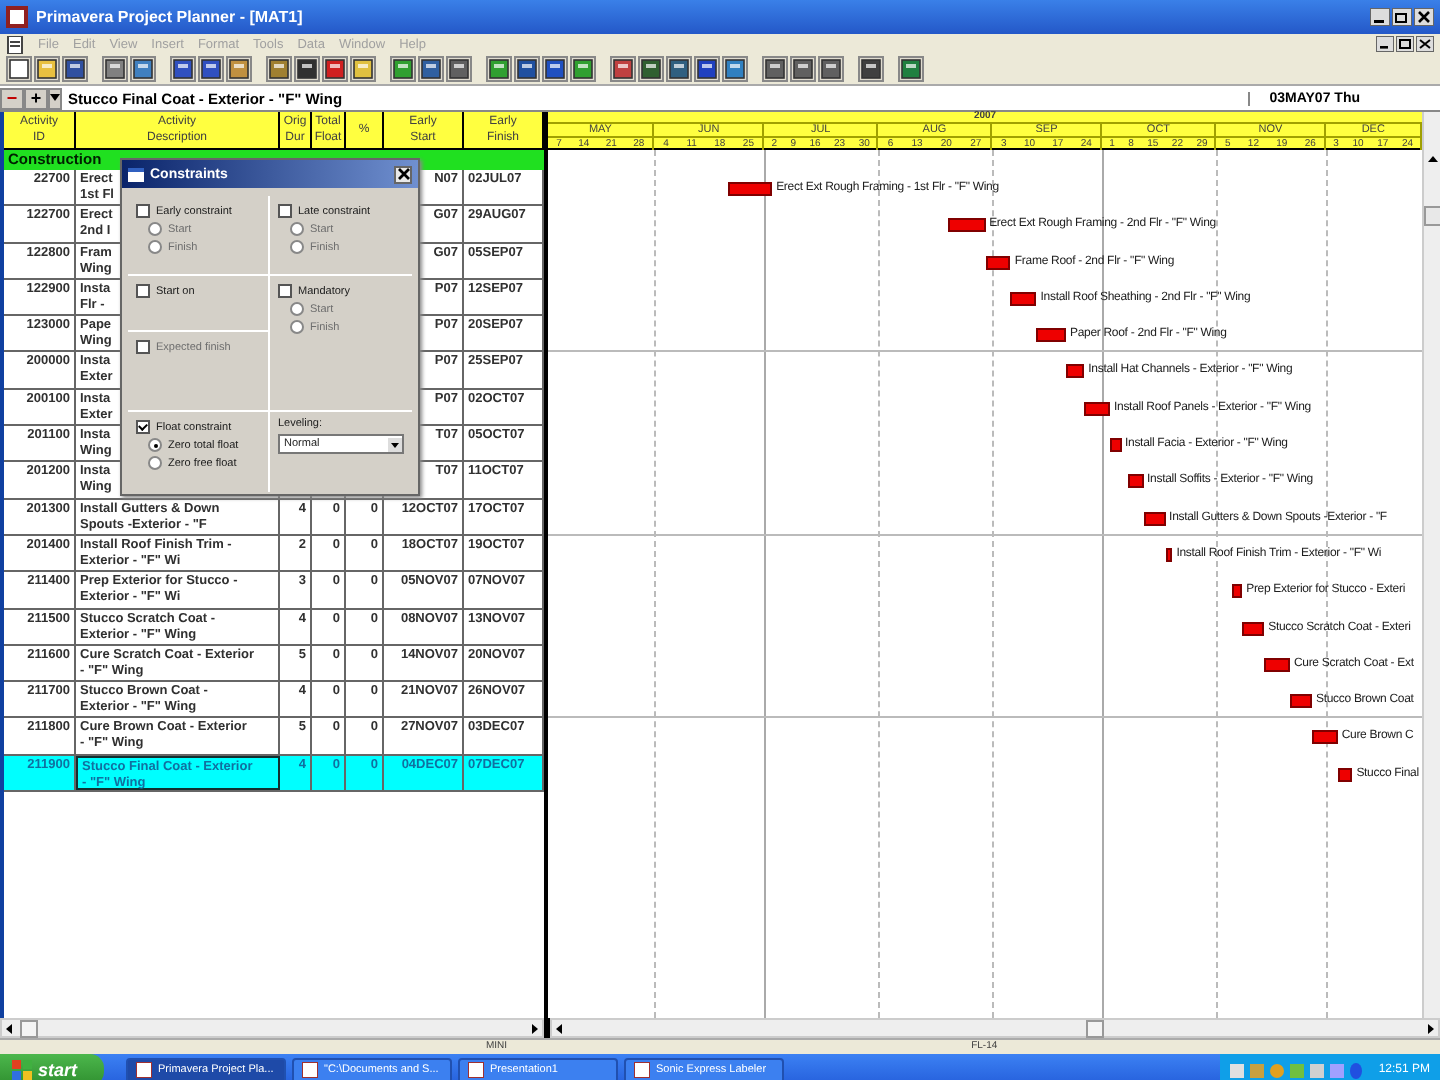 Image resolution: width=1440 pixels, height=1080 pixels. Describe the element at coordinates (12, 98) in the screenshot. I see `collapse-button: −` at that location.